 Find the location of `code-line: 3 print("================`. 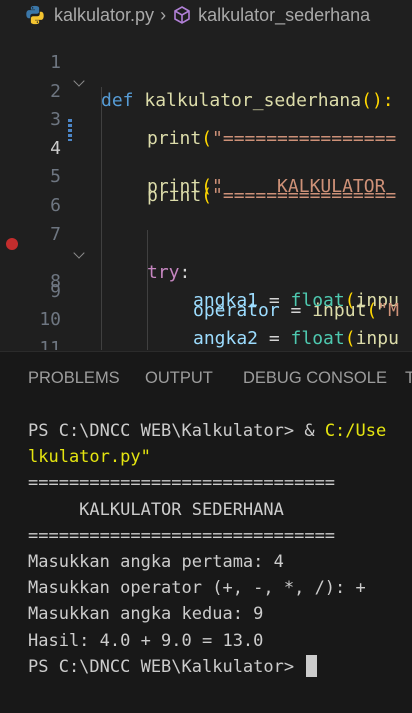

code-line: 3 print("================ is located at coordinates (206, 118).